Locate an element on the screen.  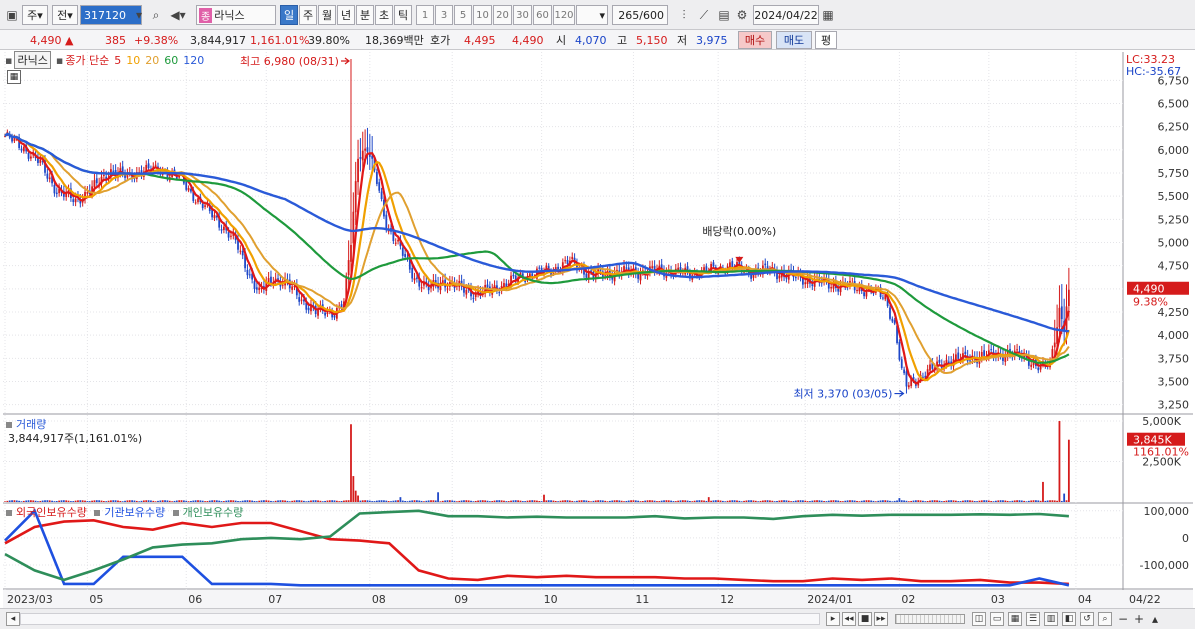
interval-button: 20 is located at coordinates (502, 15).